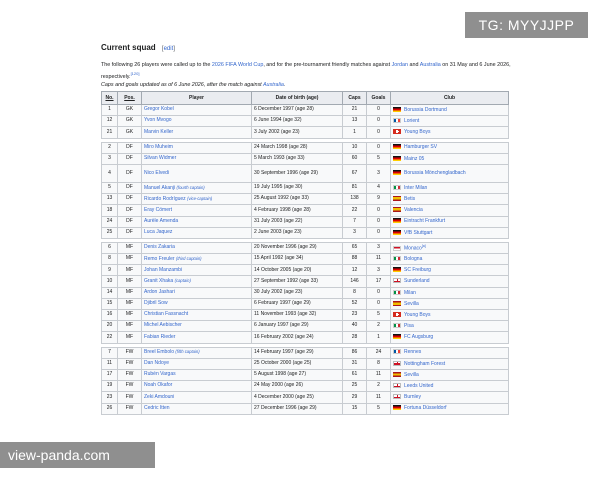 This screenshot has width=600, height=480. Describe the element at coordinates (191, 187) in the screenshot. I see `captain-role: (fourth captain)` at that location.